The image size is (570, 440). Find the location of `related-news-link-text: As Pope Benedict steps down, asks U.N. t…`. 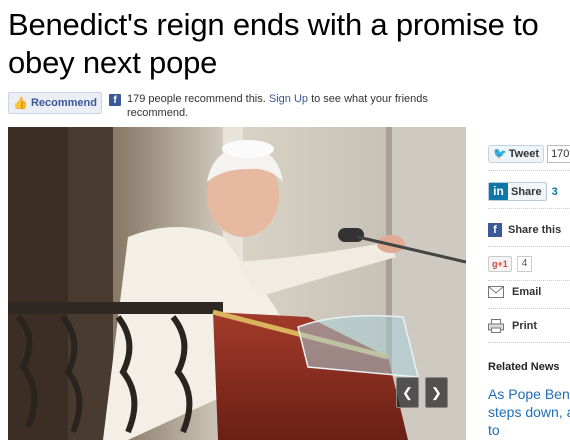

related-news-link-text: As Pope Benedict steps down, asks U.N. t… is located at coordinates (529, 412).